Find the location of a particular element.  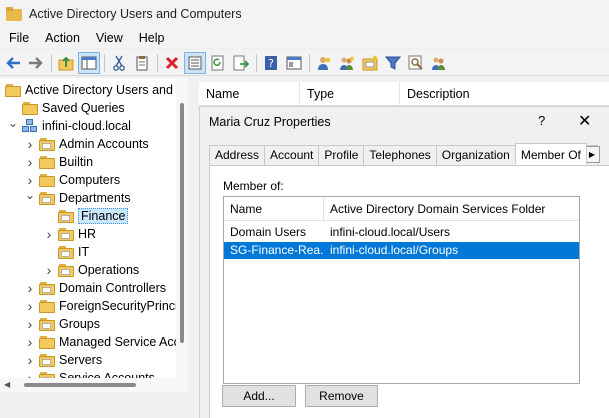

aduc-app-icon is located at coordinates (14, 14).